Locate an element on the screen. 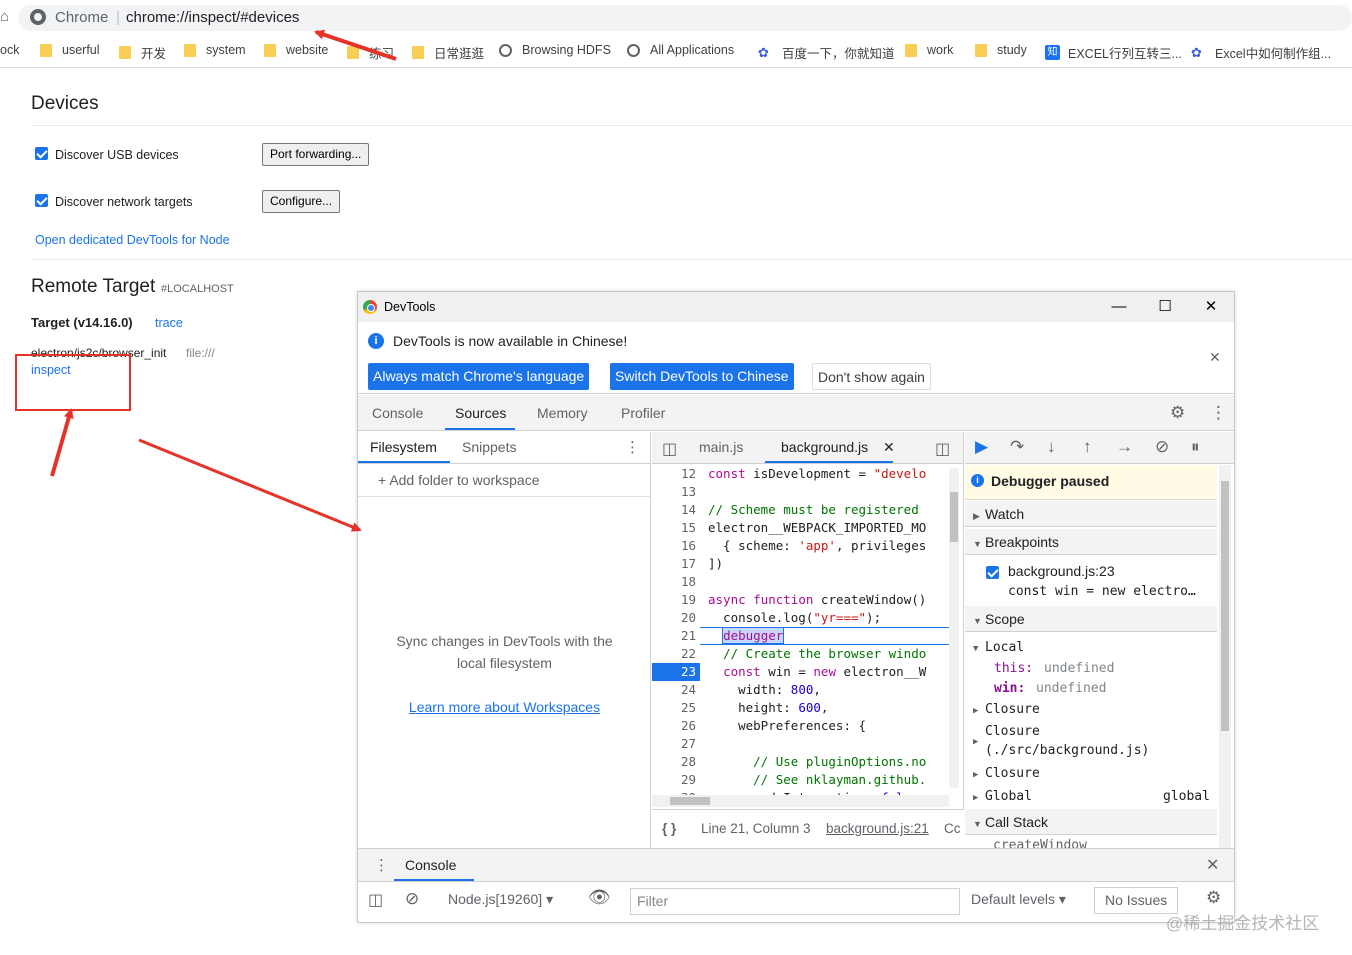 The width and height of the screenshot is (1352, 955). line-number: 23 is located at coordinates (676, 672).